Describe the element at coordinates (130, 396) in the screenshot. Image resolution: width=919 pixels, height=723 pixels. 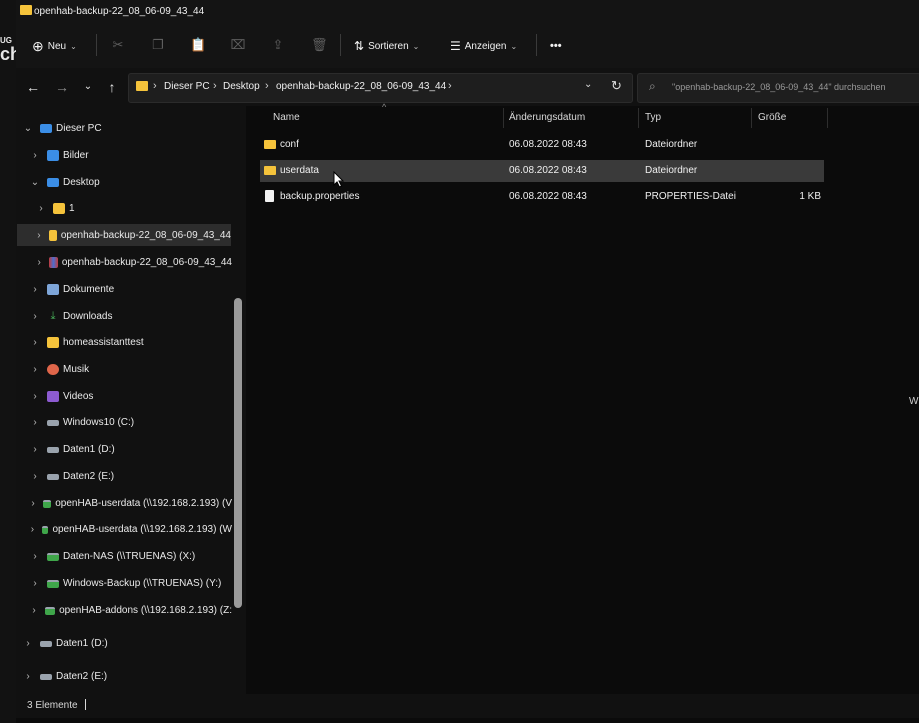
I see `tree-item-videos: › Videos` at that location.